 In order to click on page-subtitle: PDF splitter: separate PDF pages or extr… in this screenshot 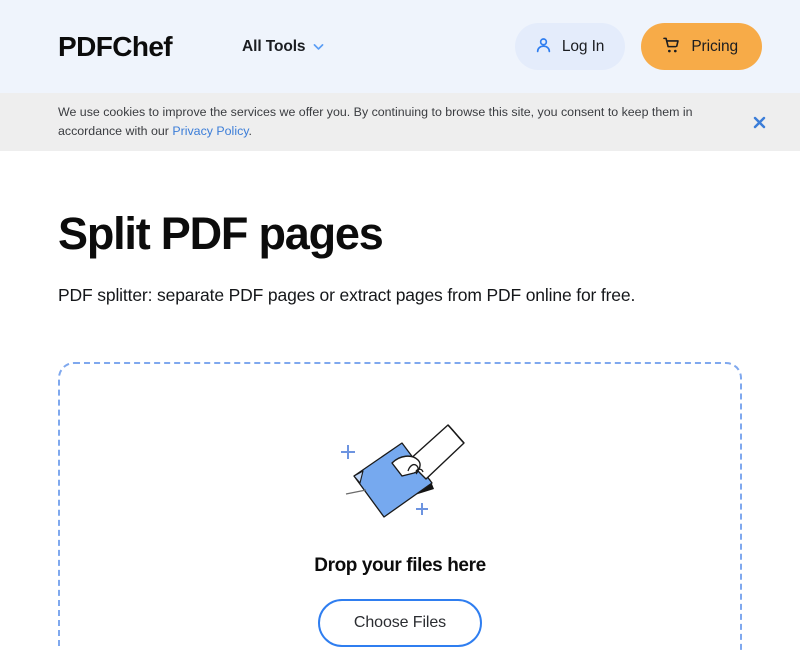, I will do `click(347, 294)`.